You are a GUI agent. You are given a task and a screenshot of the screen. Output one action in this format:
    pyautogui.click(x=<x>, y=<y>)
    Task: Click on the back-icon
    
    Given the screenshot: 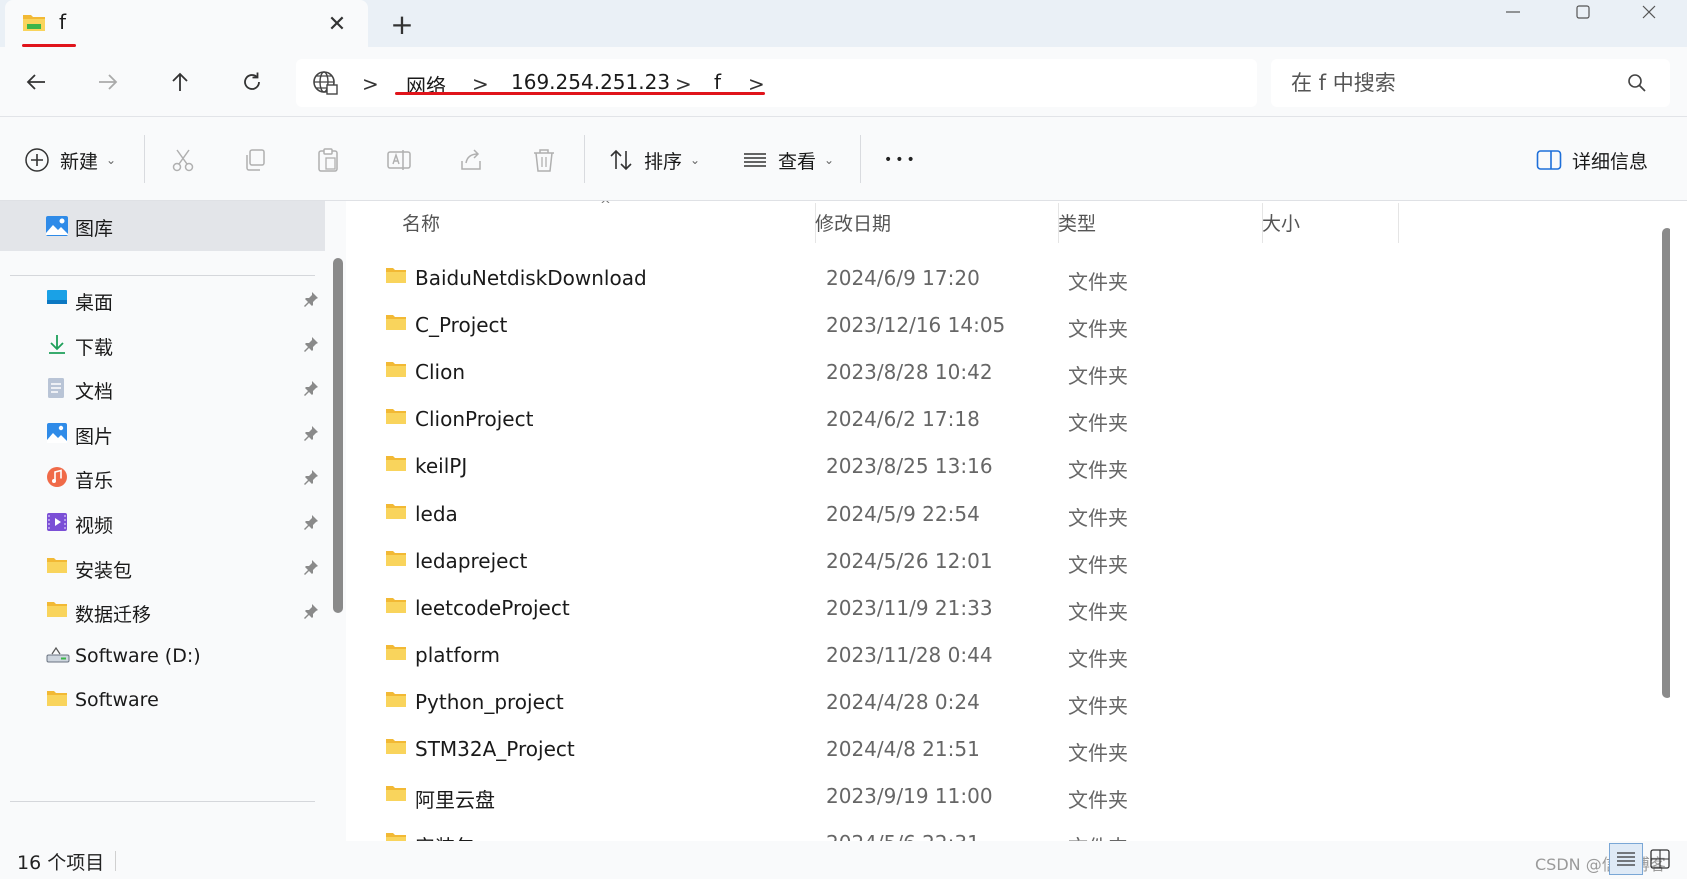 What is the action you would take?
    pyautogui.click(x=36, y=82)
    